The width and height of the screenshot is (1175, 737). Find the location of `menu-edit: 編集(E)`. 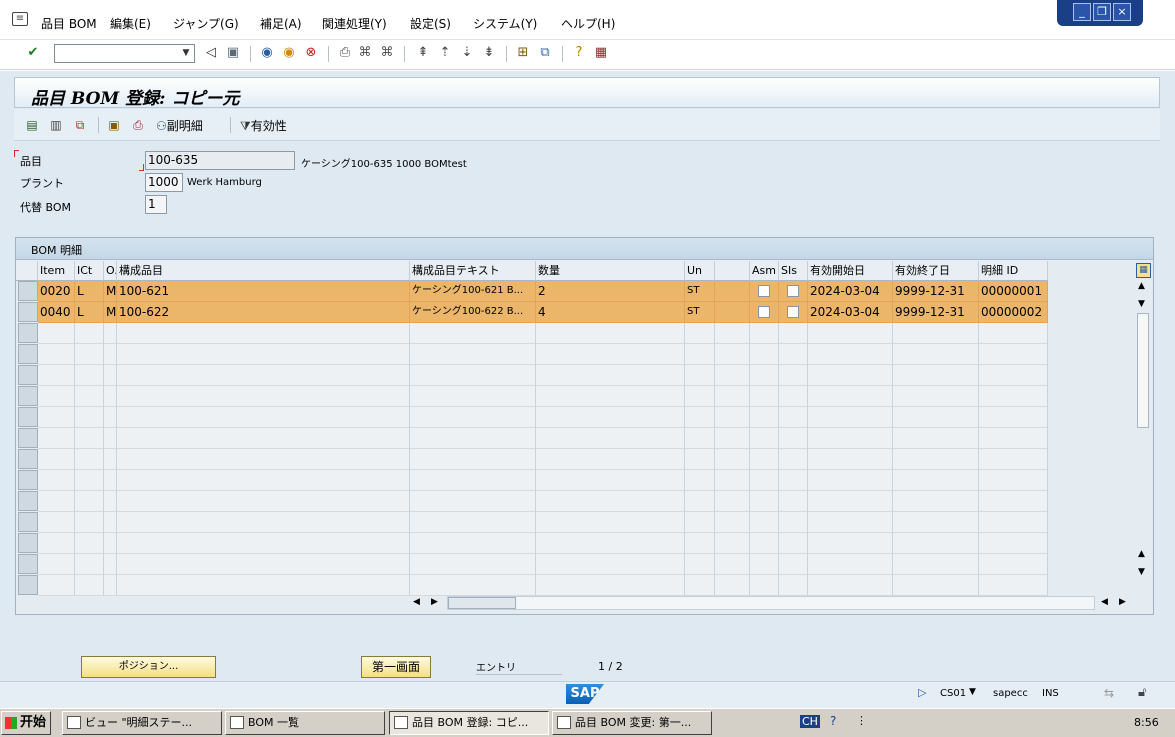

menu-edit: 編集(E) is located at coordinates (130, 23).